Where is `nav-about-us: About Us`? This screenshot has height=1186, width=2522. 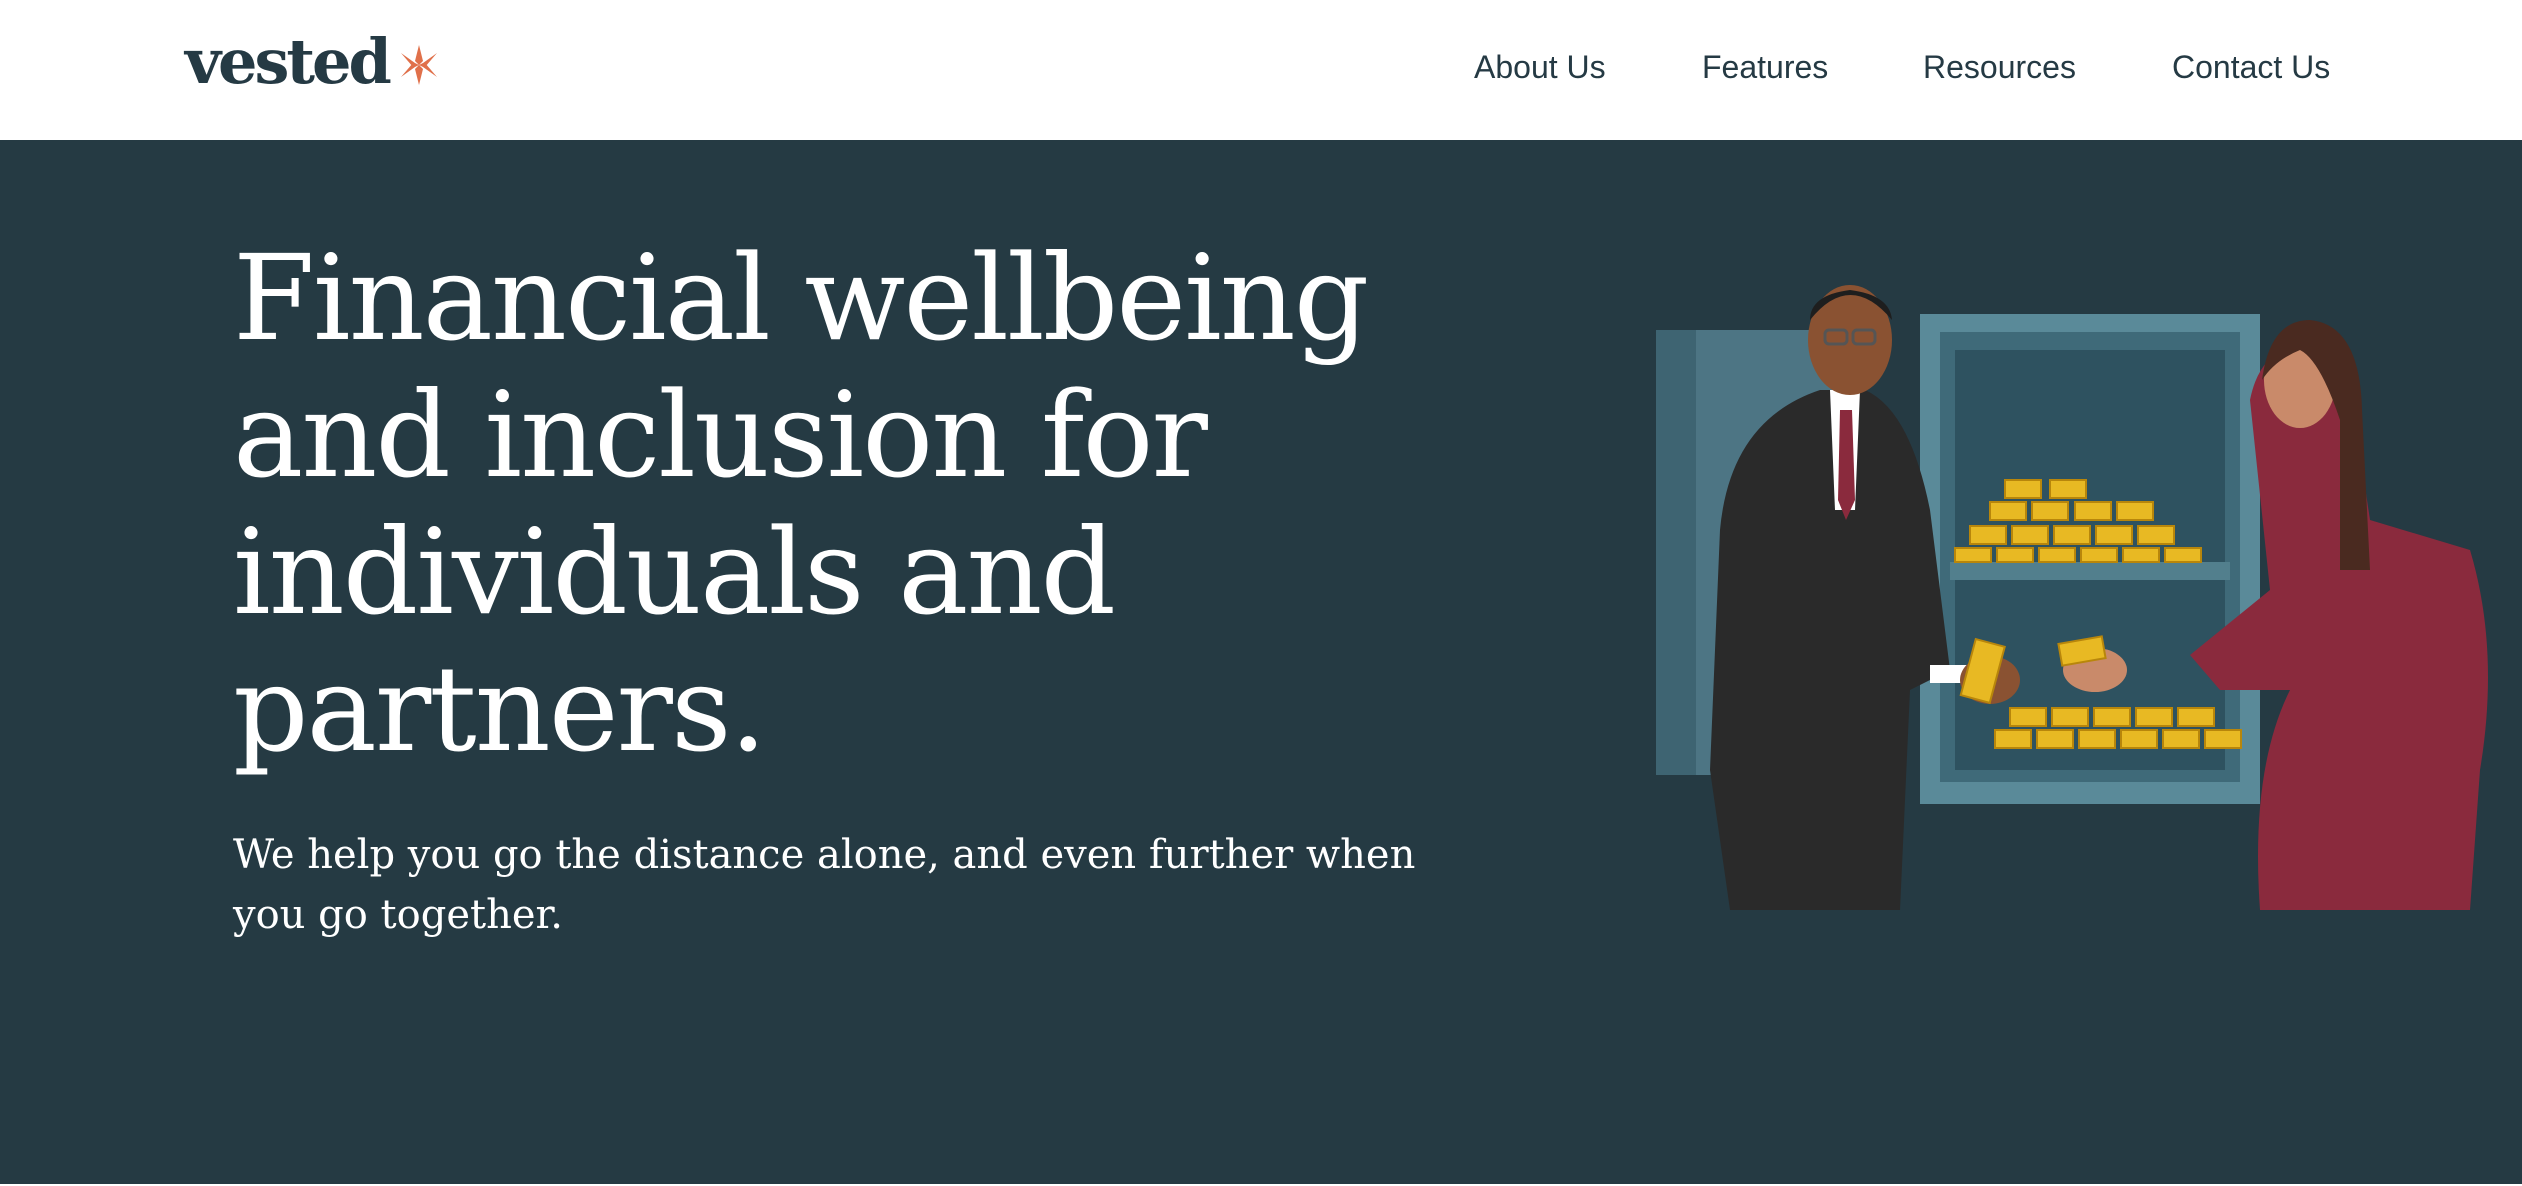 nav-about-us: About Us is located at coordinates (1540, 67).